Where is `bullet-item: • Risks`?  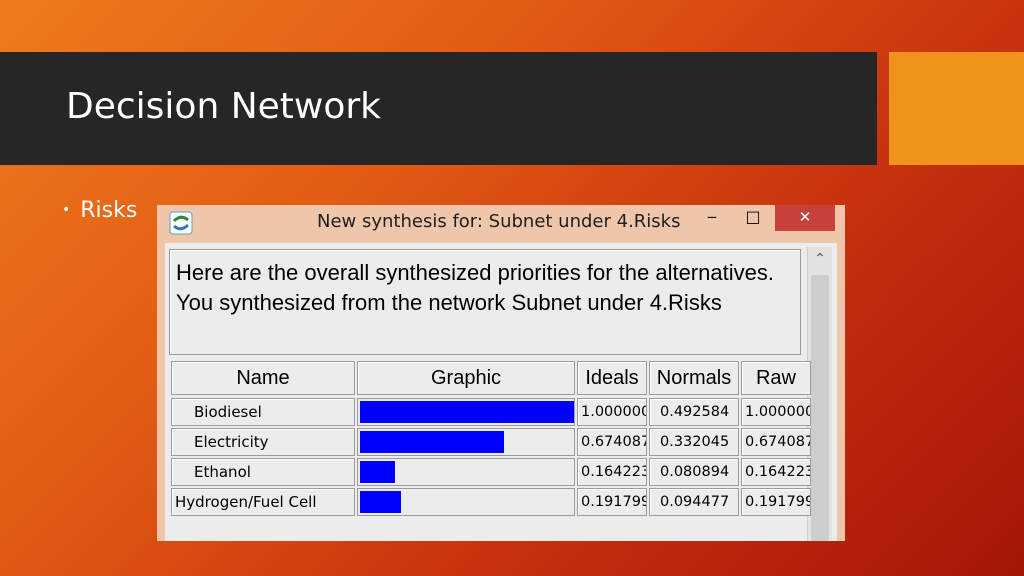 bullet-item: • Risks is located at coordinates (99, 210).